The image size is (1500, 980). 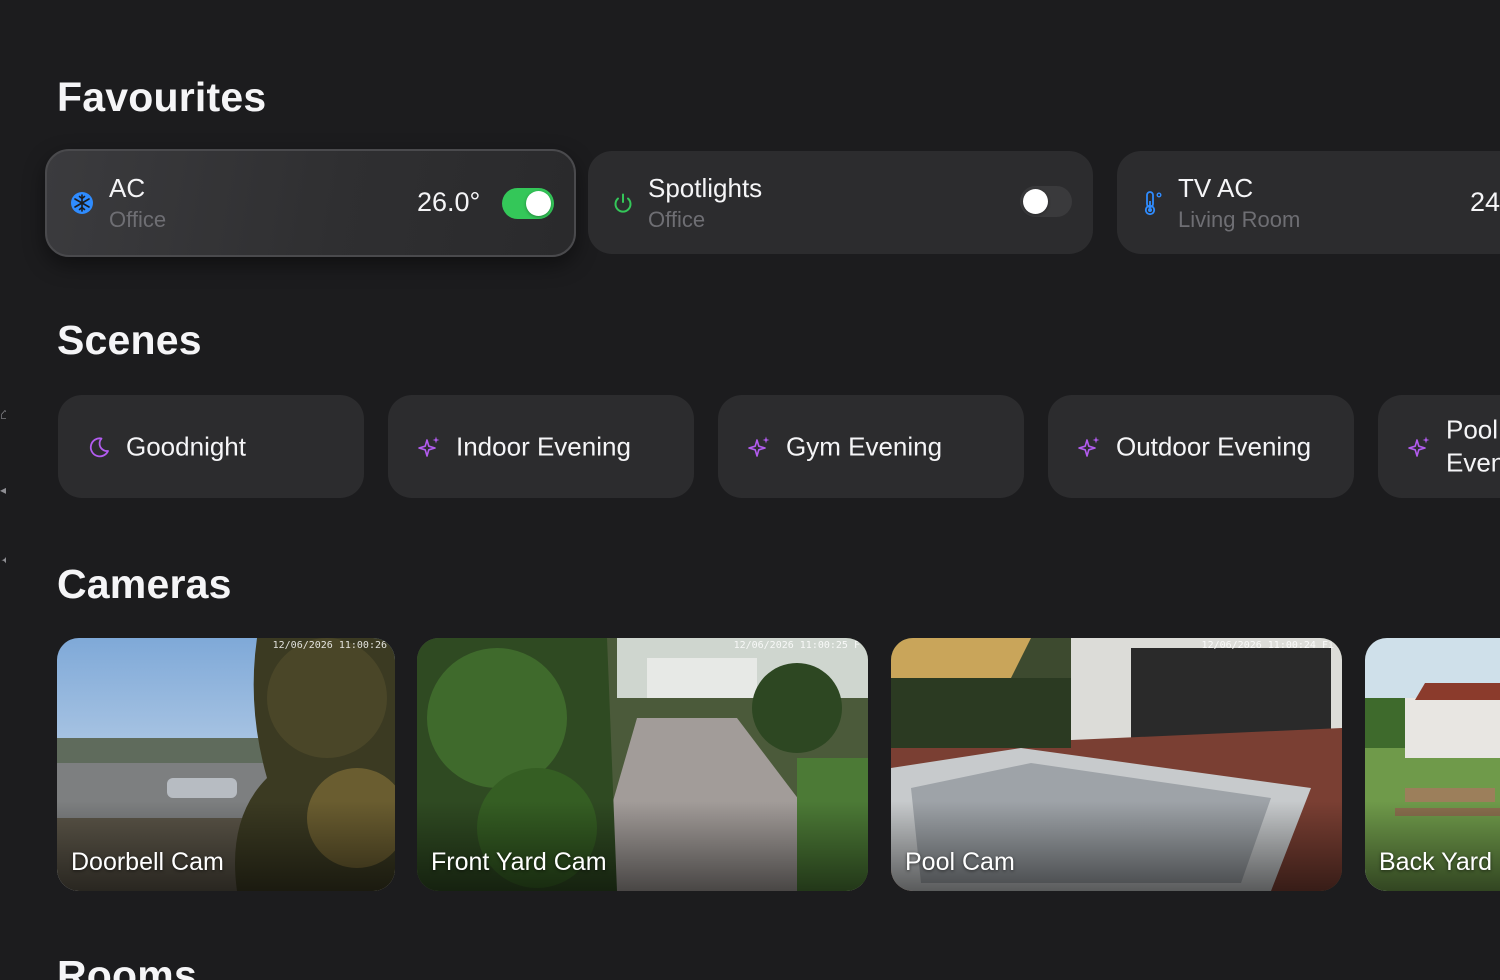 I want to click on ac-power-toggle, so click(x=528, y=203).